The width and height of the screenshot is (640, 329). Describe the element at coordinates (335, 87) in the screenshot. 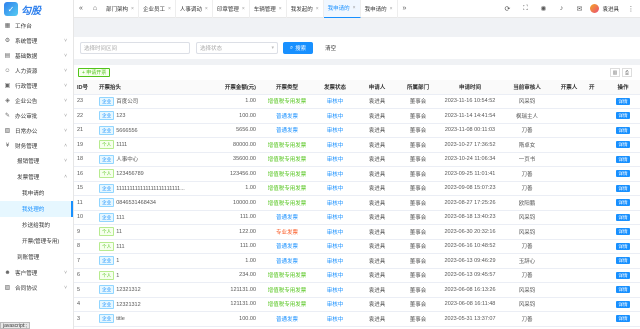

I see `column-header: 发票状态` at that location.